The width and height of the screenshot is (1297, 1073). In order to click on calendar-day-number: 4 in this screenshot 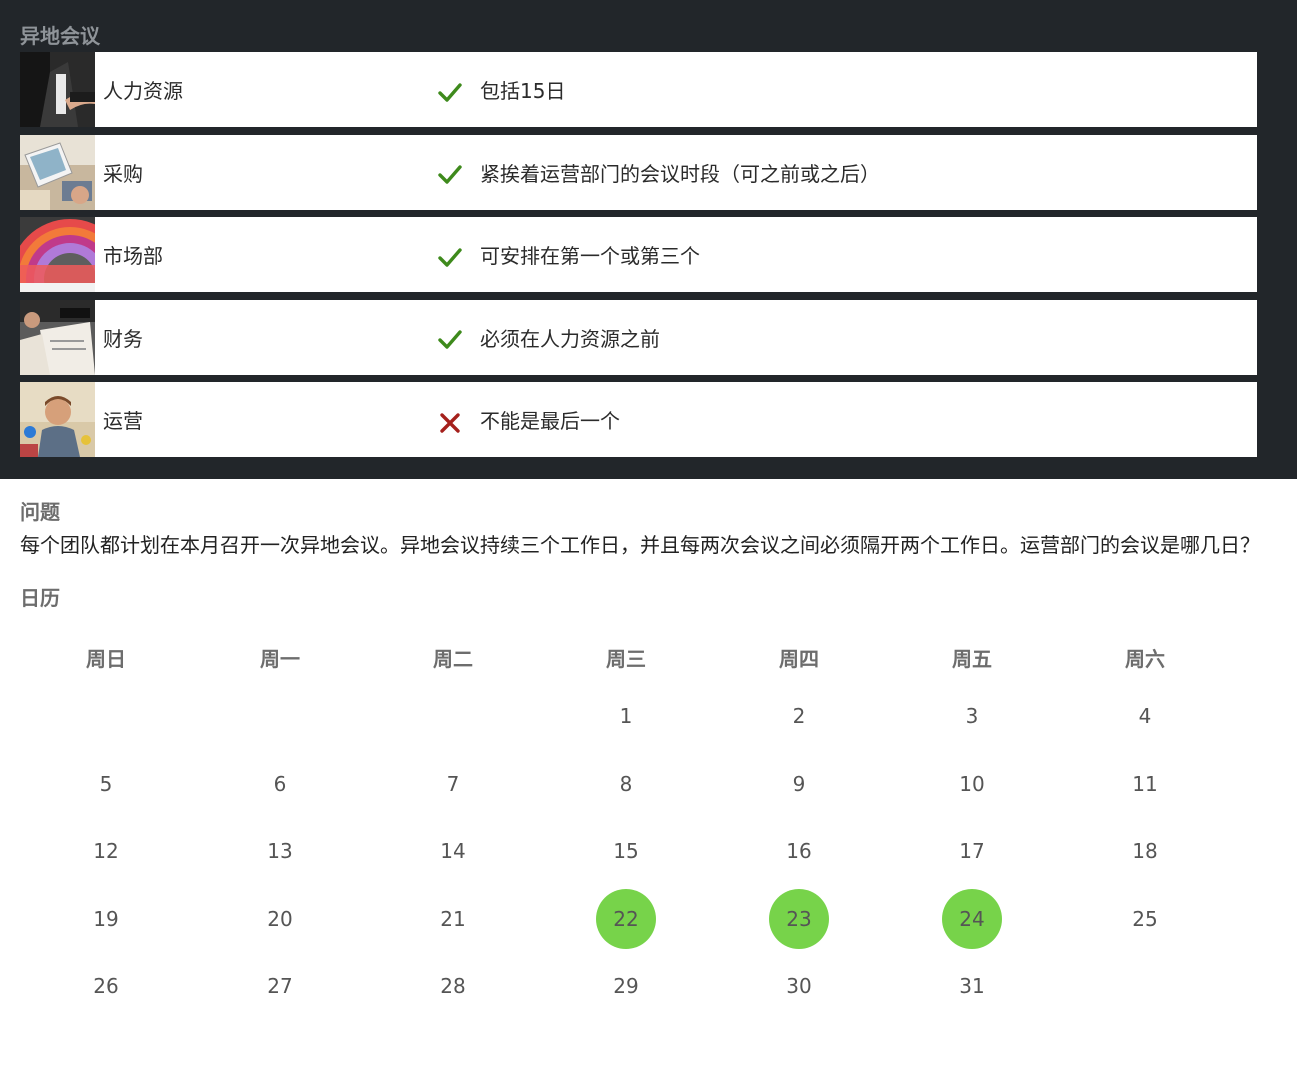, I will do `click(1145, 716)`.